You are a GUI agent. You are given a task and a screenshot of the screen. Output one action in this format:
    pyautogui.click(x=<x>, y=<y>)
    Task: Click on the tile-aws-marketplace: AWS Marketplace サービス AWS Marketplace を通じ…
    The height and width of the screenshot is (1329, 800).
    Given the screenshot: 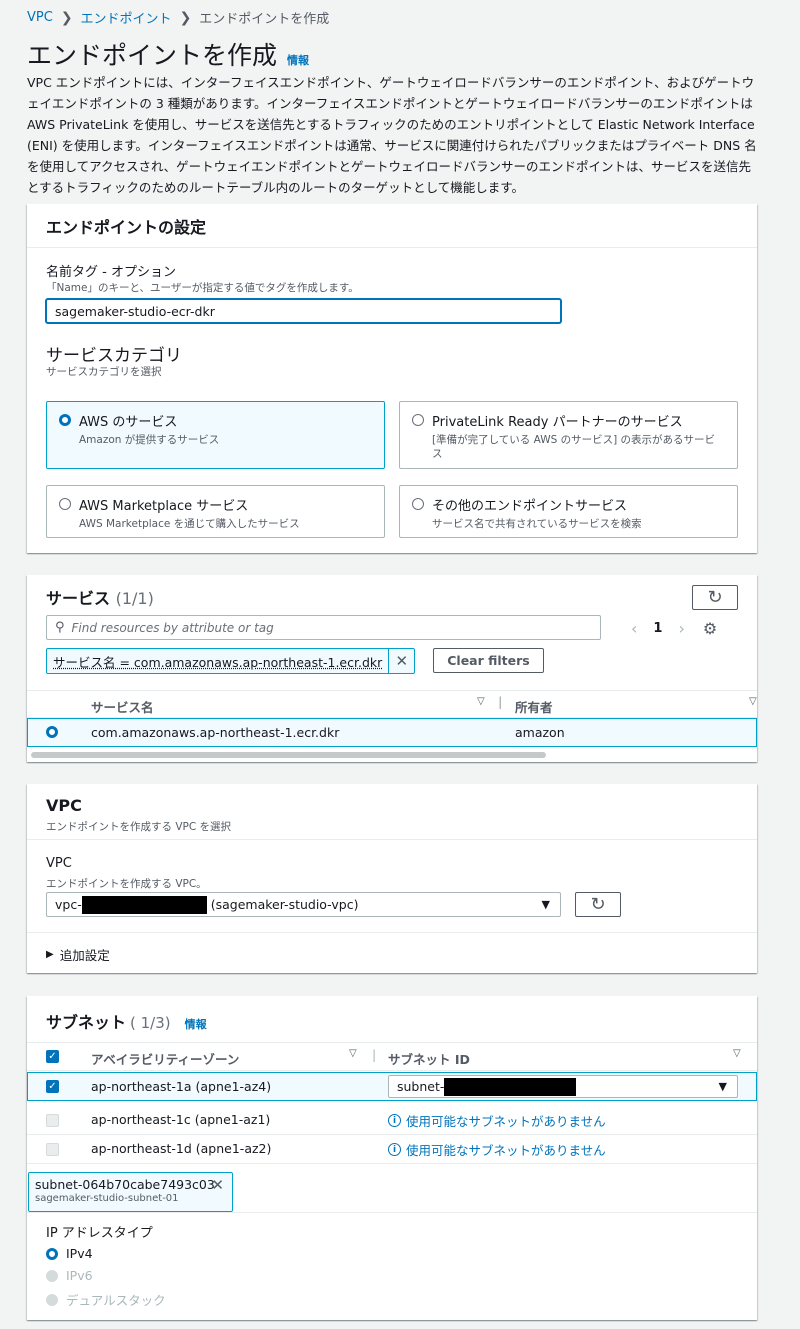 What is the action you would take?
    pyautogui.click(x=215, y=511)
    